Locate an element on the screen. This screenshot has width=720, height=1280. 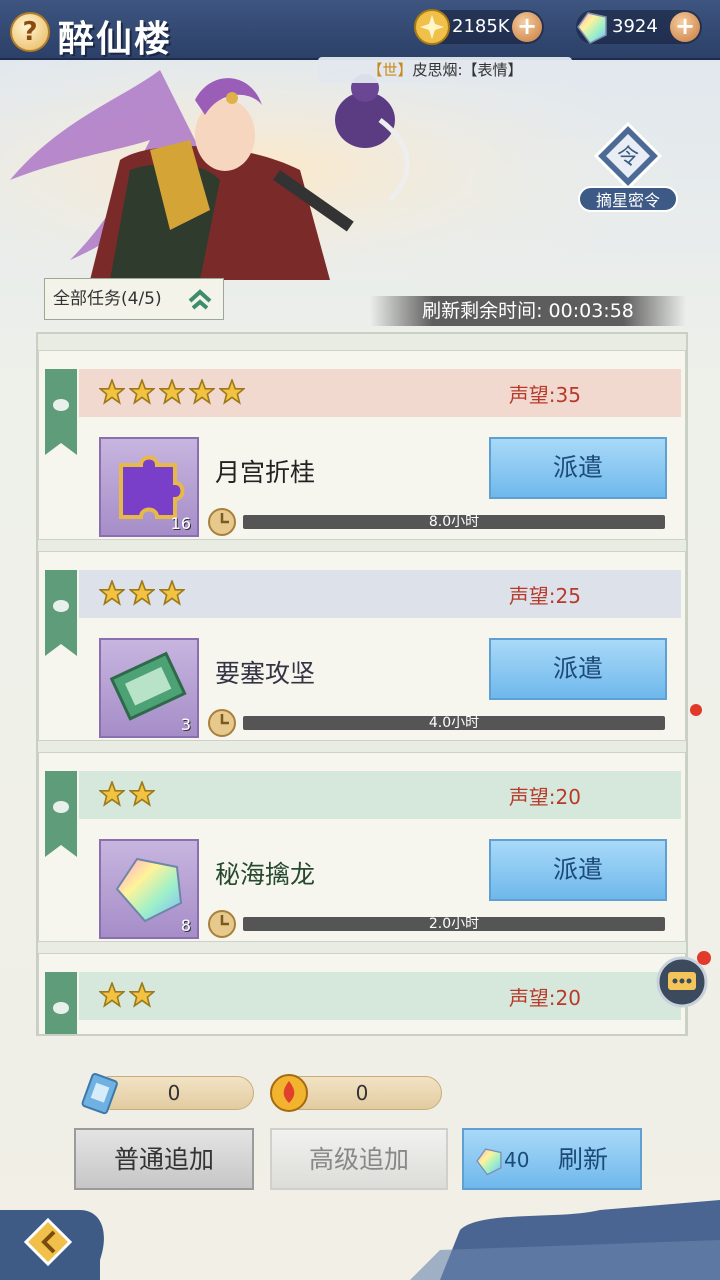
item-count: 16 is located at coordinates (180, 523).